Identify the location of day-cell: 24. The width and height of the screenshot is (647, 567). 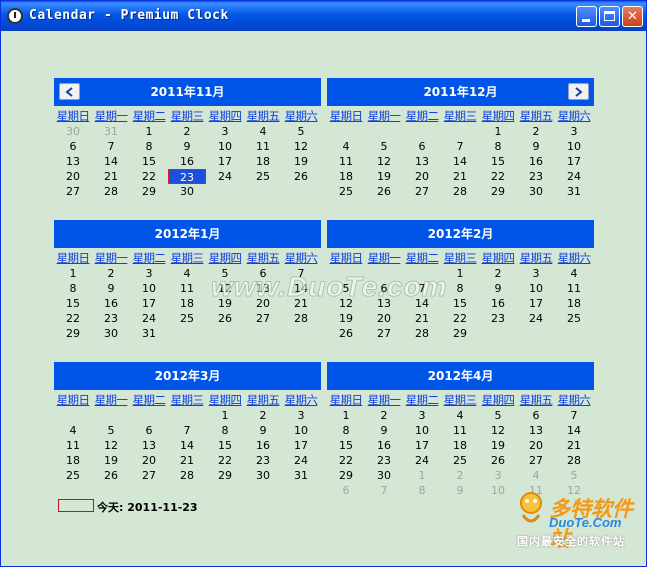
(149, 318).